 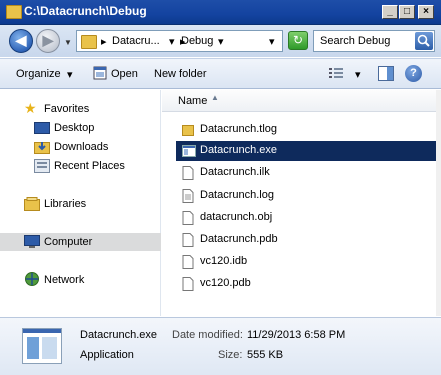 I want to click on nav-item-label: Computer, so click(x=68, y=242).